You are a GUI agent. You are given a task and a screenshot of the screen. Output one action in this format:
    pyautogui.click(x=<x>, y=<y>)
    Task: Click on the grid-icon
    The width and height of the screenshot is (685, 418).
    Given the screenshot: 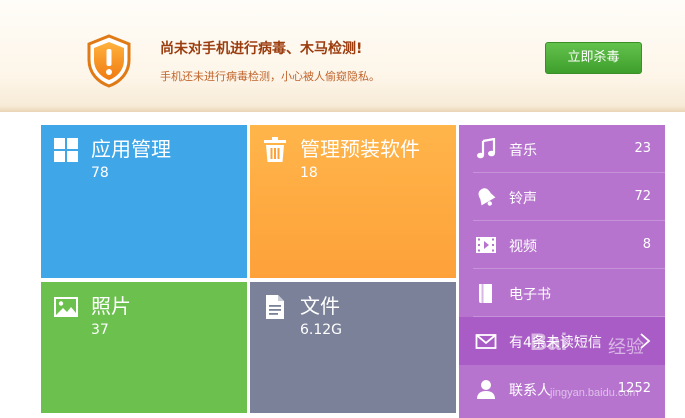 What is the action you would take?
    pyautogui.click(x=66, y=150)
    